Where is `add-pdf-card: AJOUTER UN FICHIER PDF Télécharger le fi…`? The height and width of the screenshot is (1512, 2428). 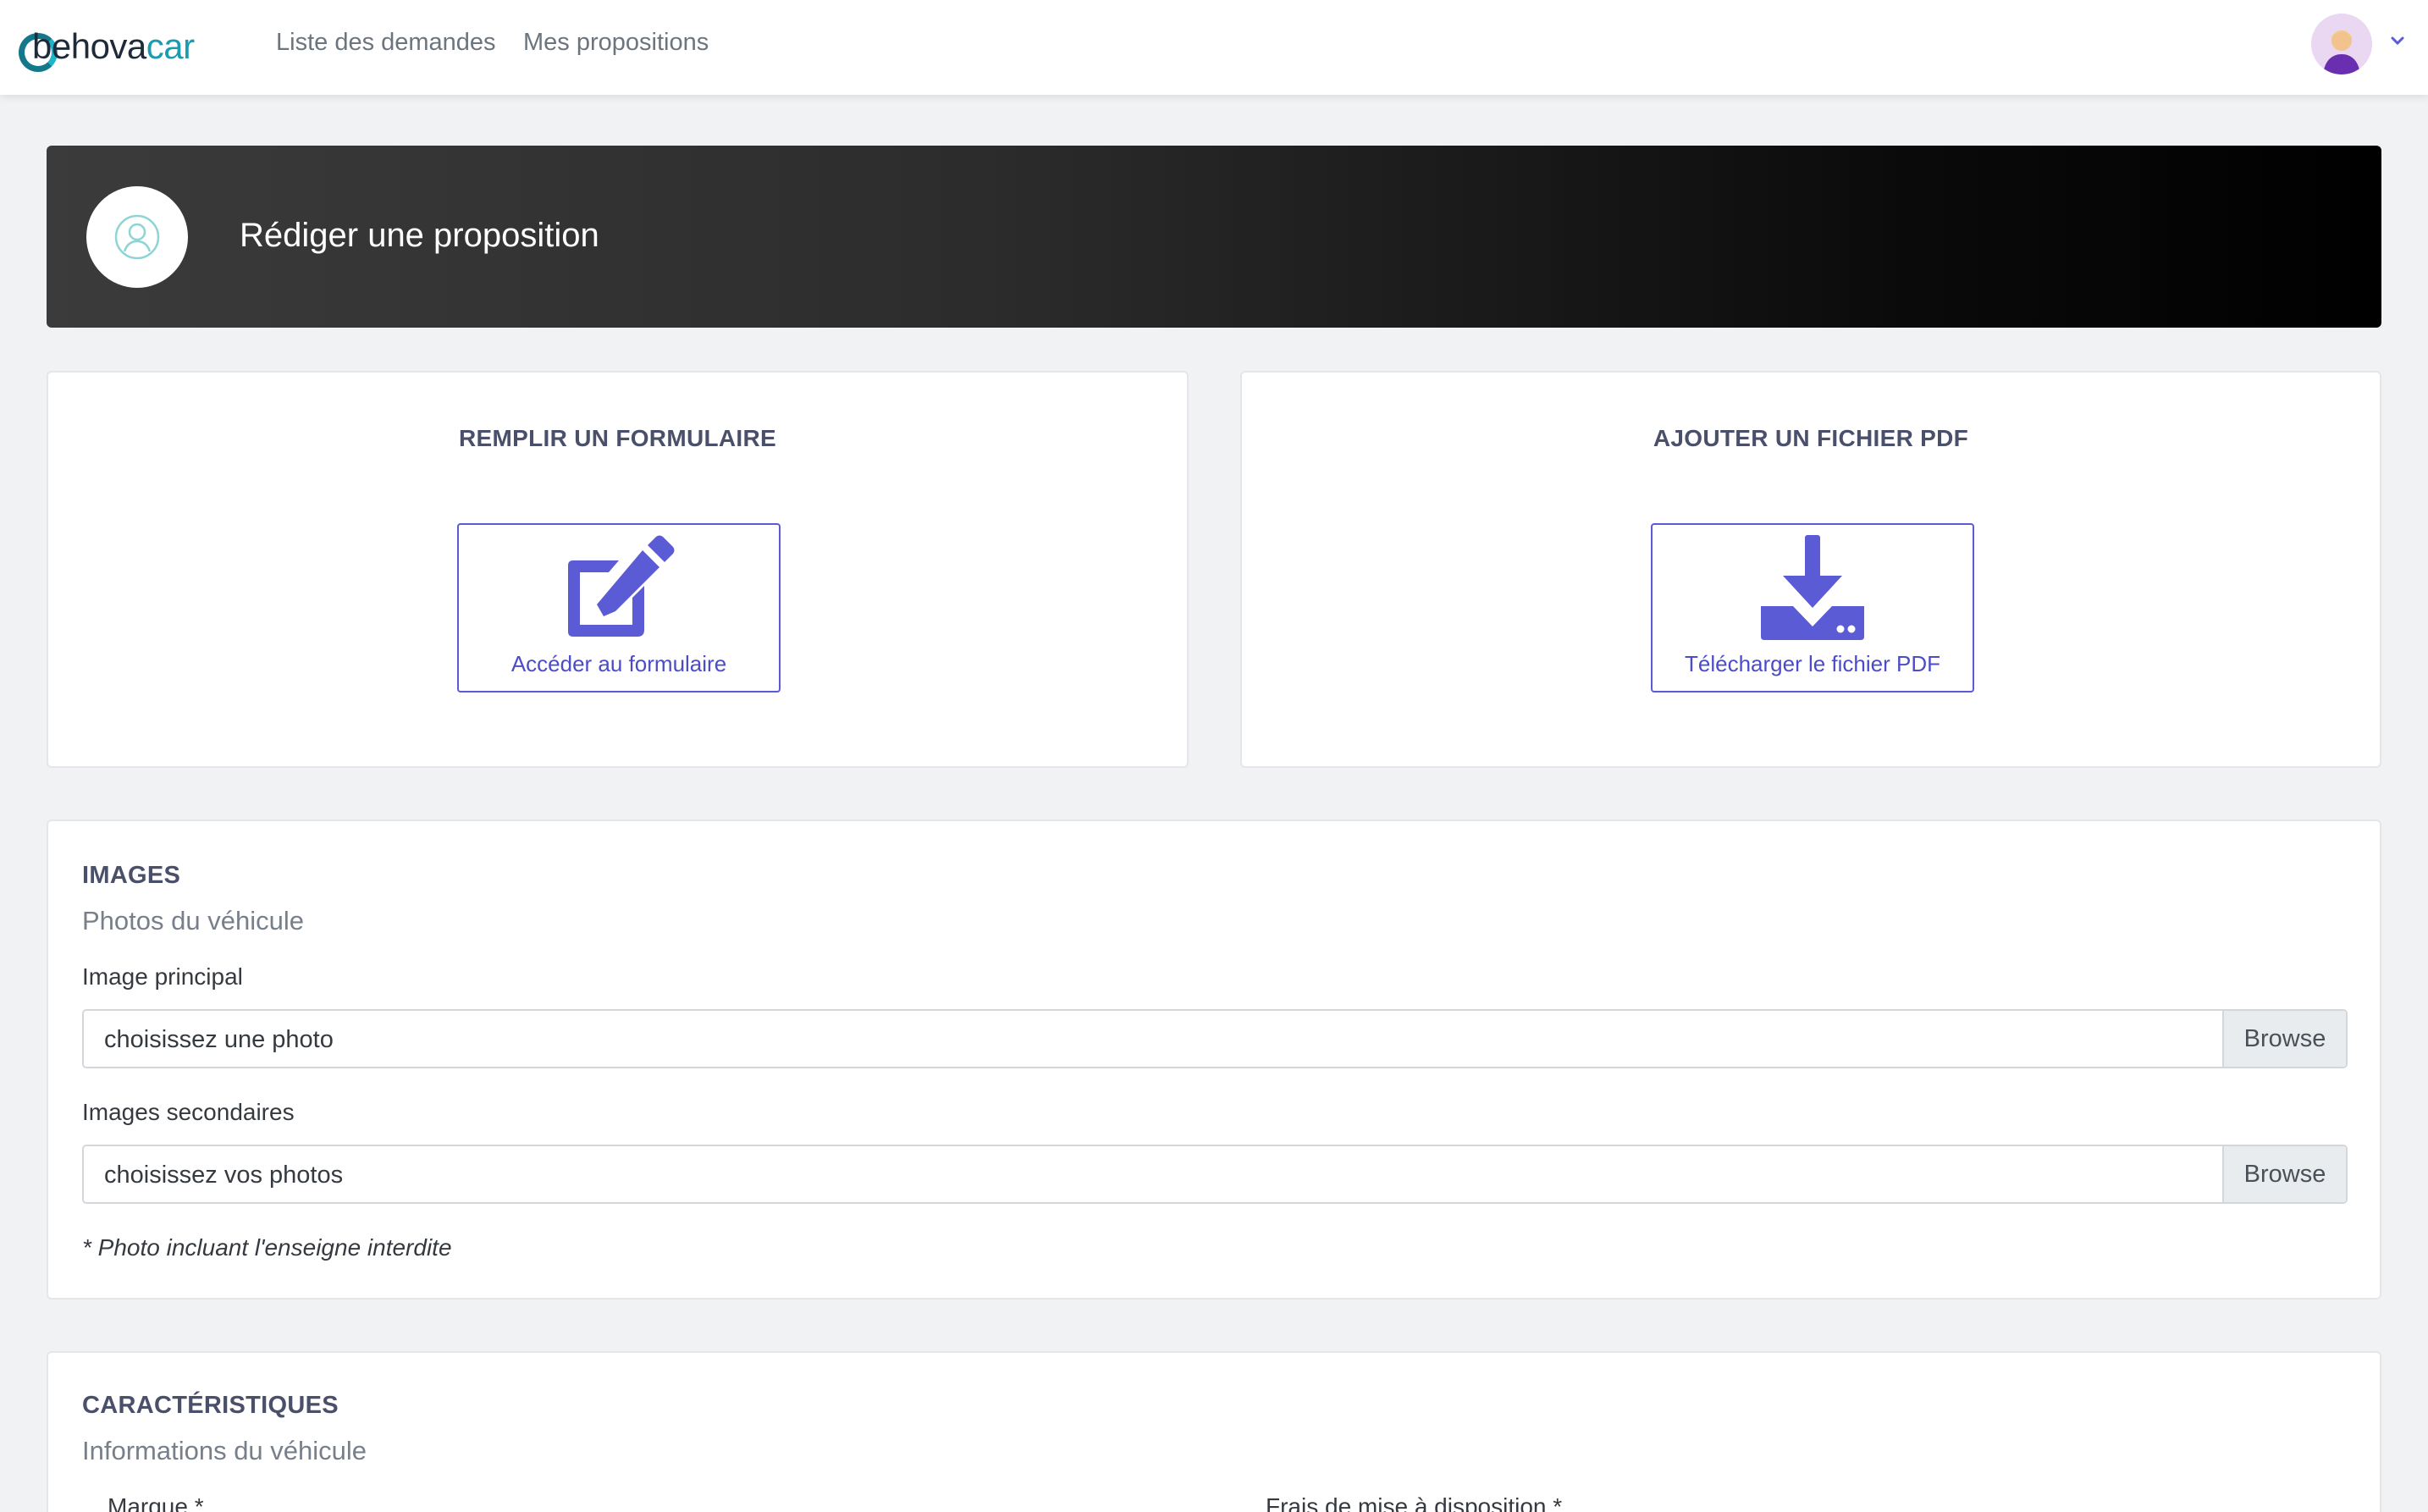
add-pdf-card: AJOUTER UN FICHIER PDF Télécharger le fi… is located at coordinates (1810, 569).